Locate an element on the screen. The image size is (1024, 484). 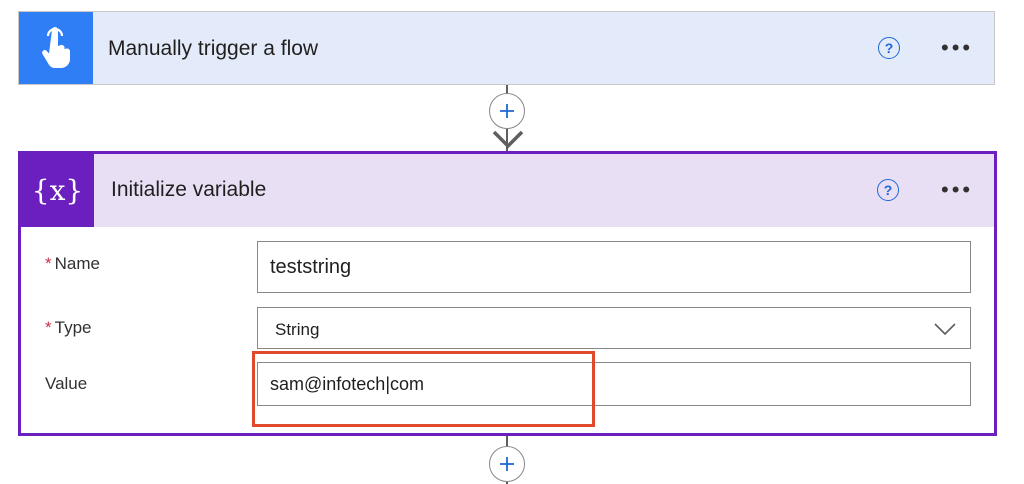
name-label: * Name is located at coordinates (72, 264).